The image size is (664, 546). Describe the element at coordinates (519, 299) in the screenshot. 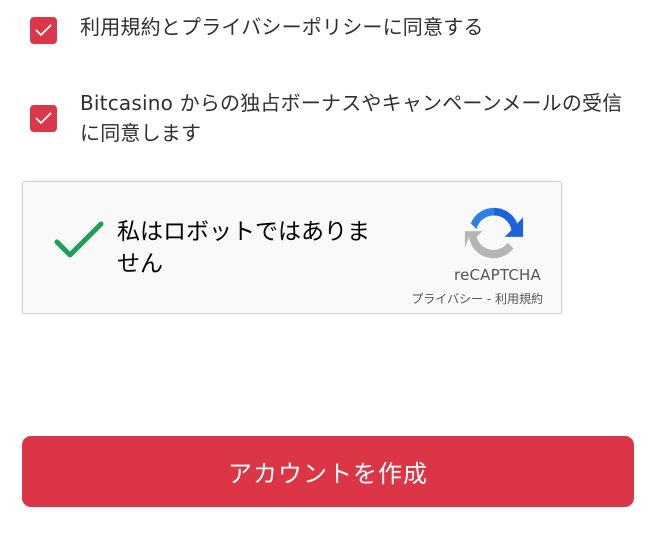

I see `recaptcha-terms-link: 利用規約` at that location.